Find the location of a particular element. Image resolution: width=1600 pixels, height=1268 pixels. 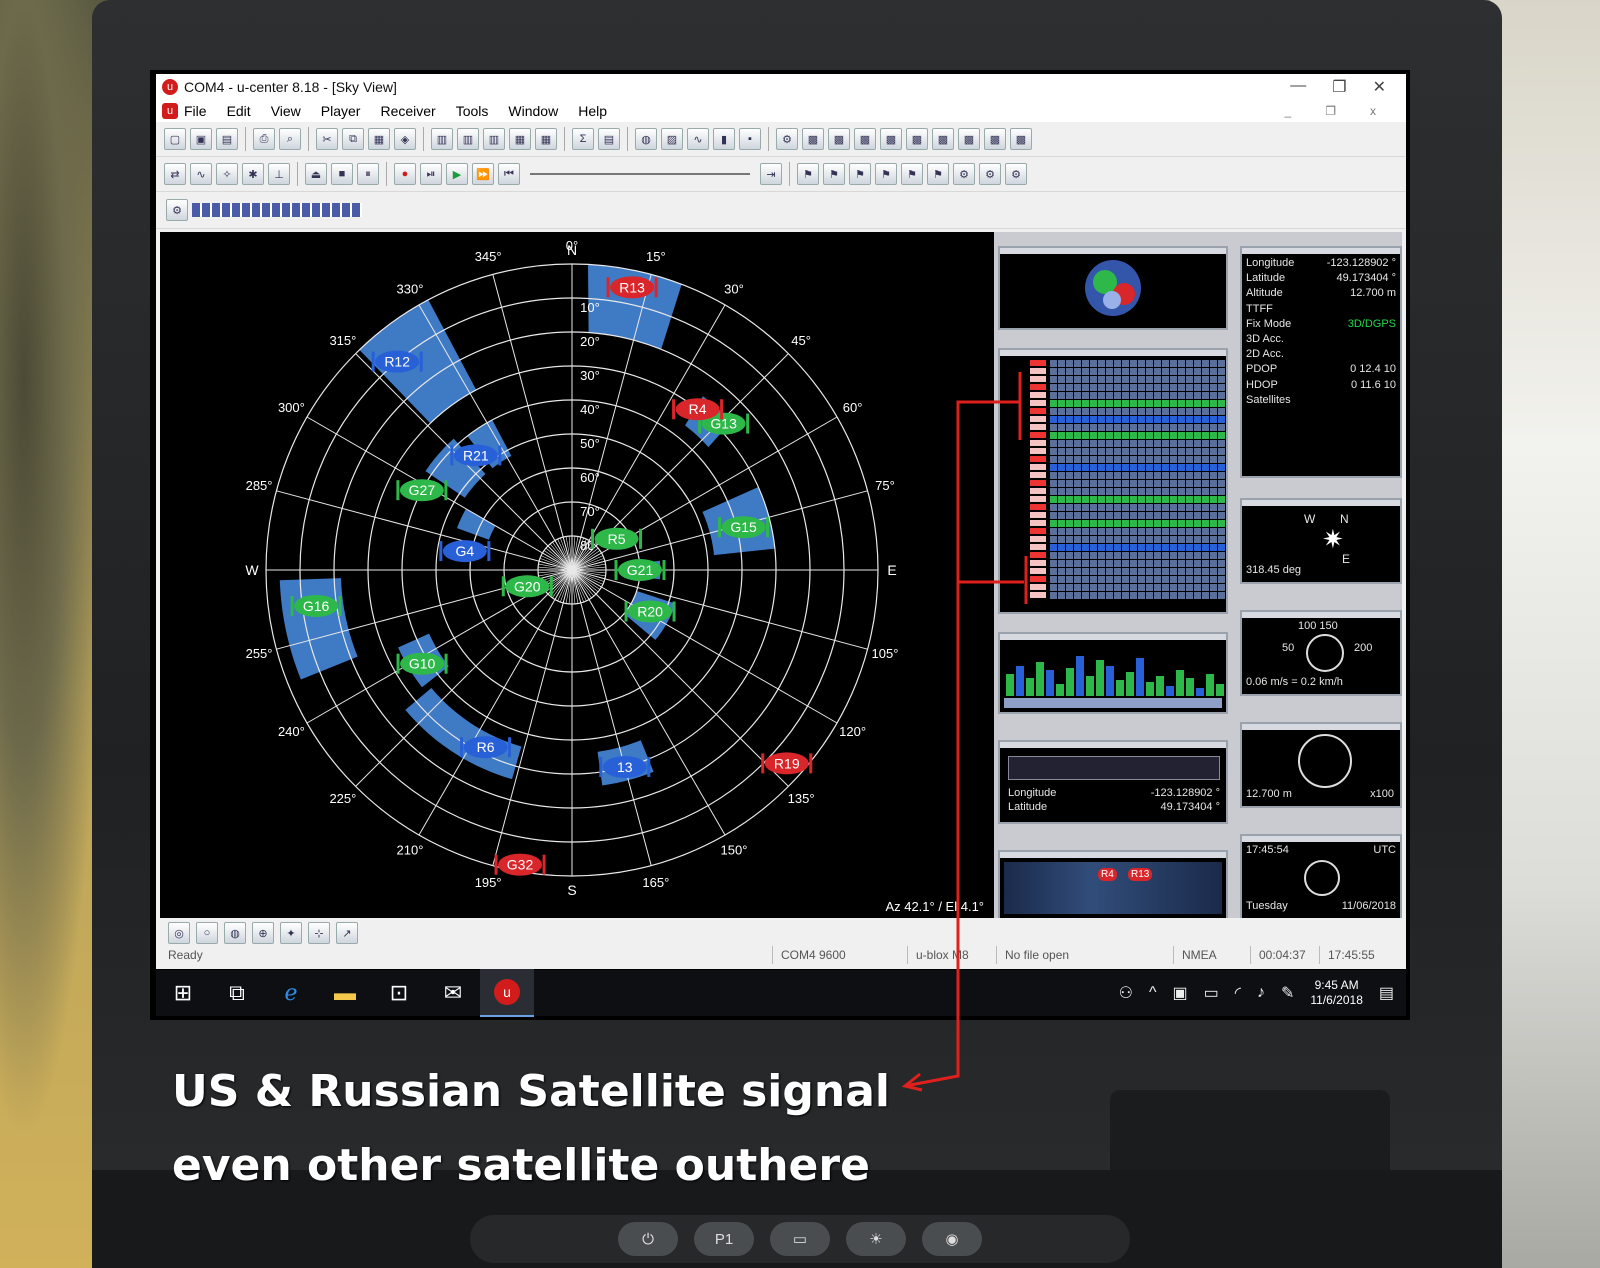

chip3-icon: ▩ is located at coordinates (865, 139).